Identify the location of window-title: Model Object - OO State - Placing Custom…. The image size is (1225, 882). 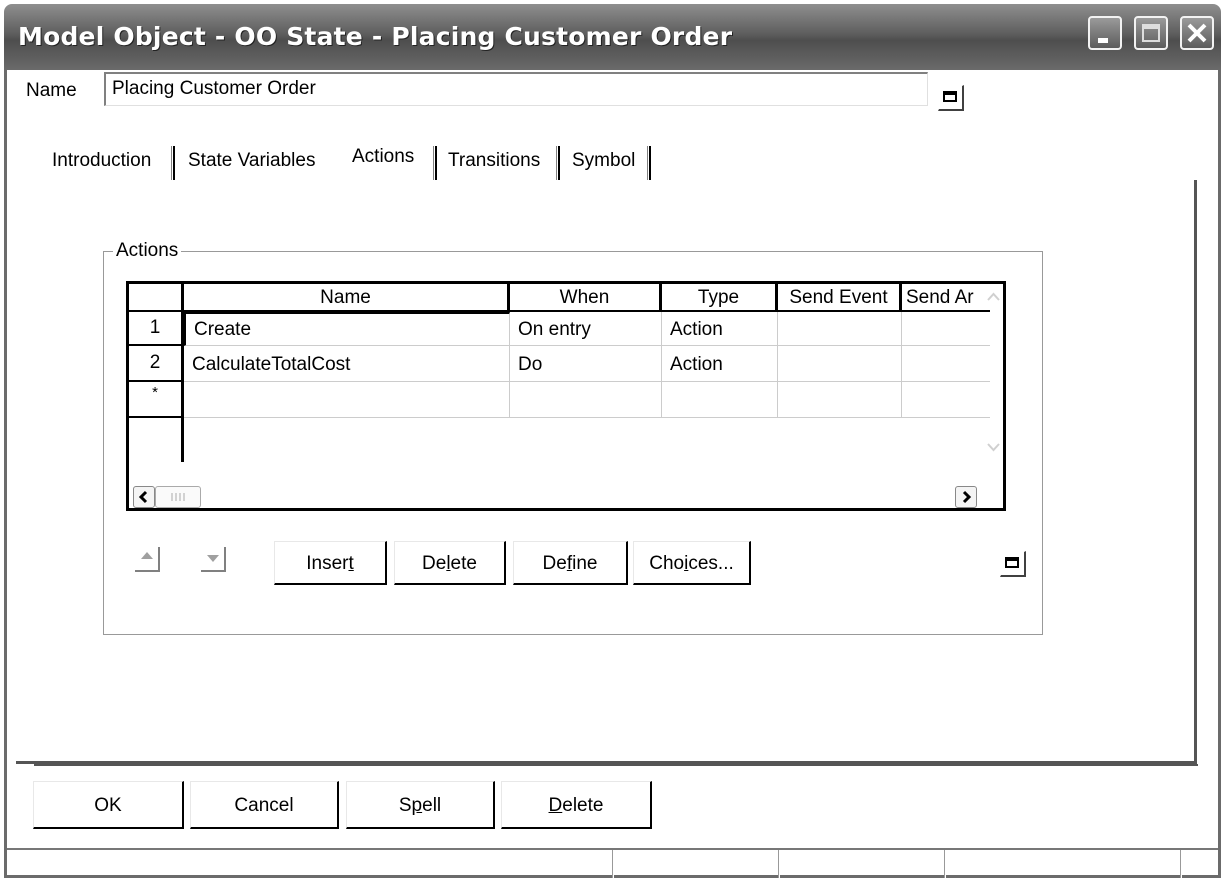
(375, 36).